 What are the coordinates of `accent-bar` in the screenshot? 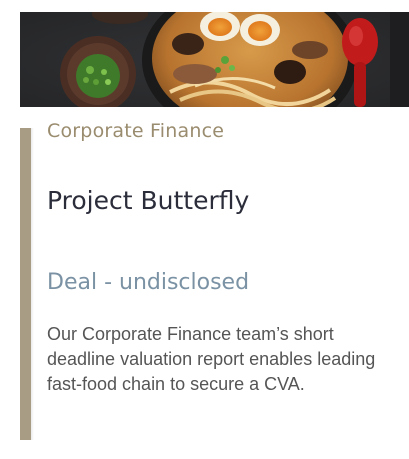 It's located at (25, 284).